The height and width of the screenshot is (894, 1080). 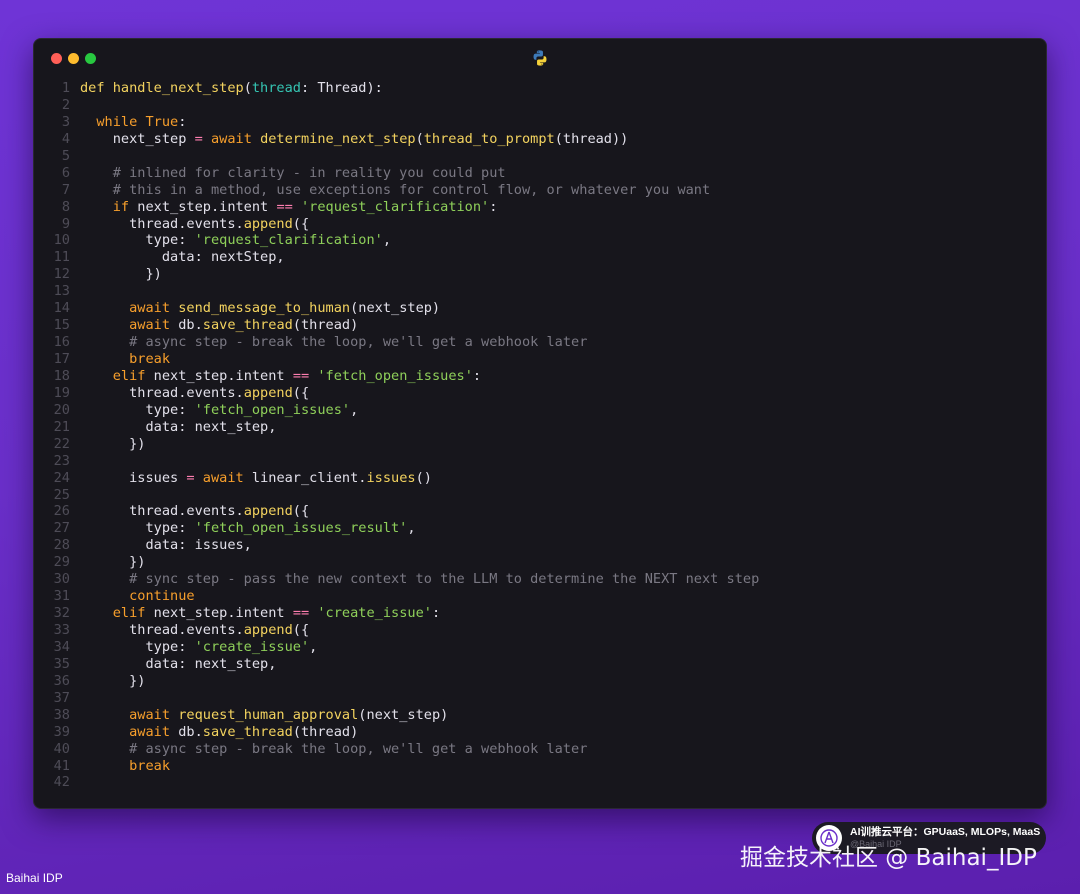 I want to click on code-line: 42, so click(x=540, y=782).